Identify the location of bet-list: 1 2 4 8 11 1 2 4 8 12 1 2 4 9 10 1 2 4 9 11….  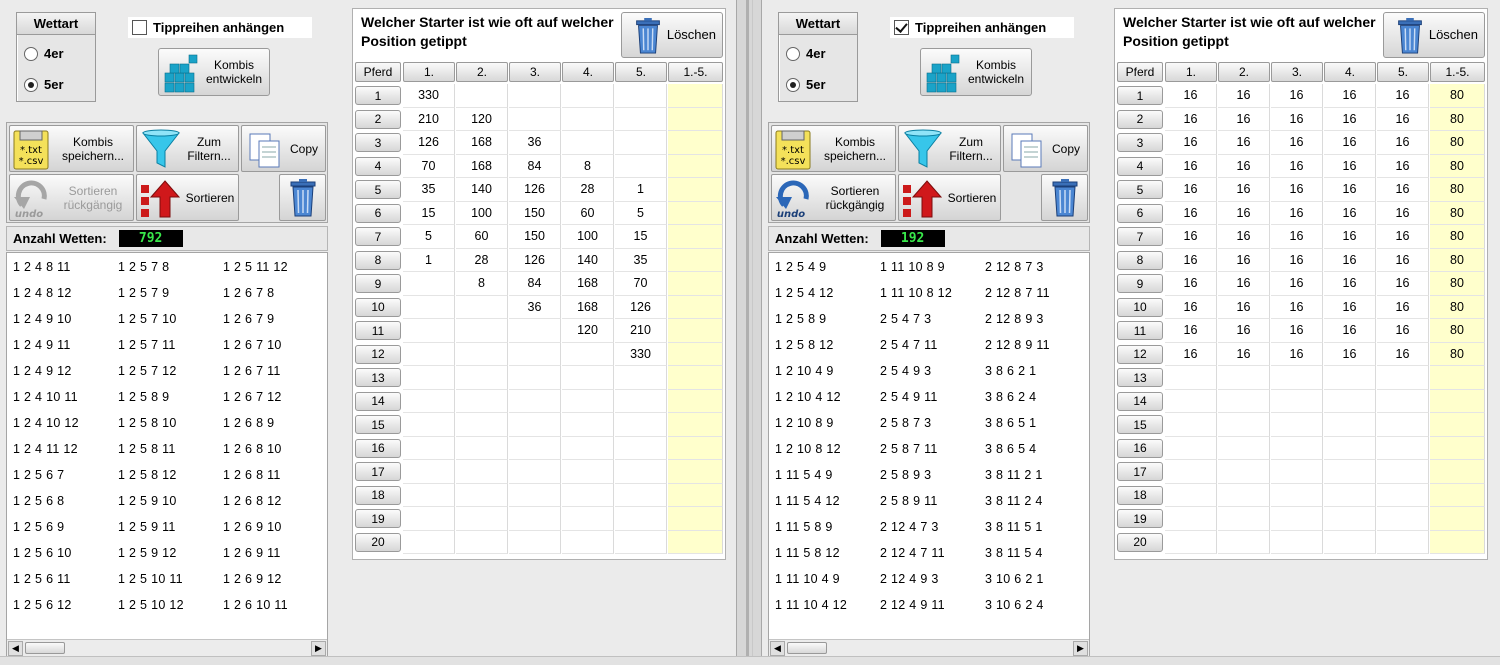
(167, 454).